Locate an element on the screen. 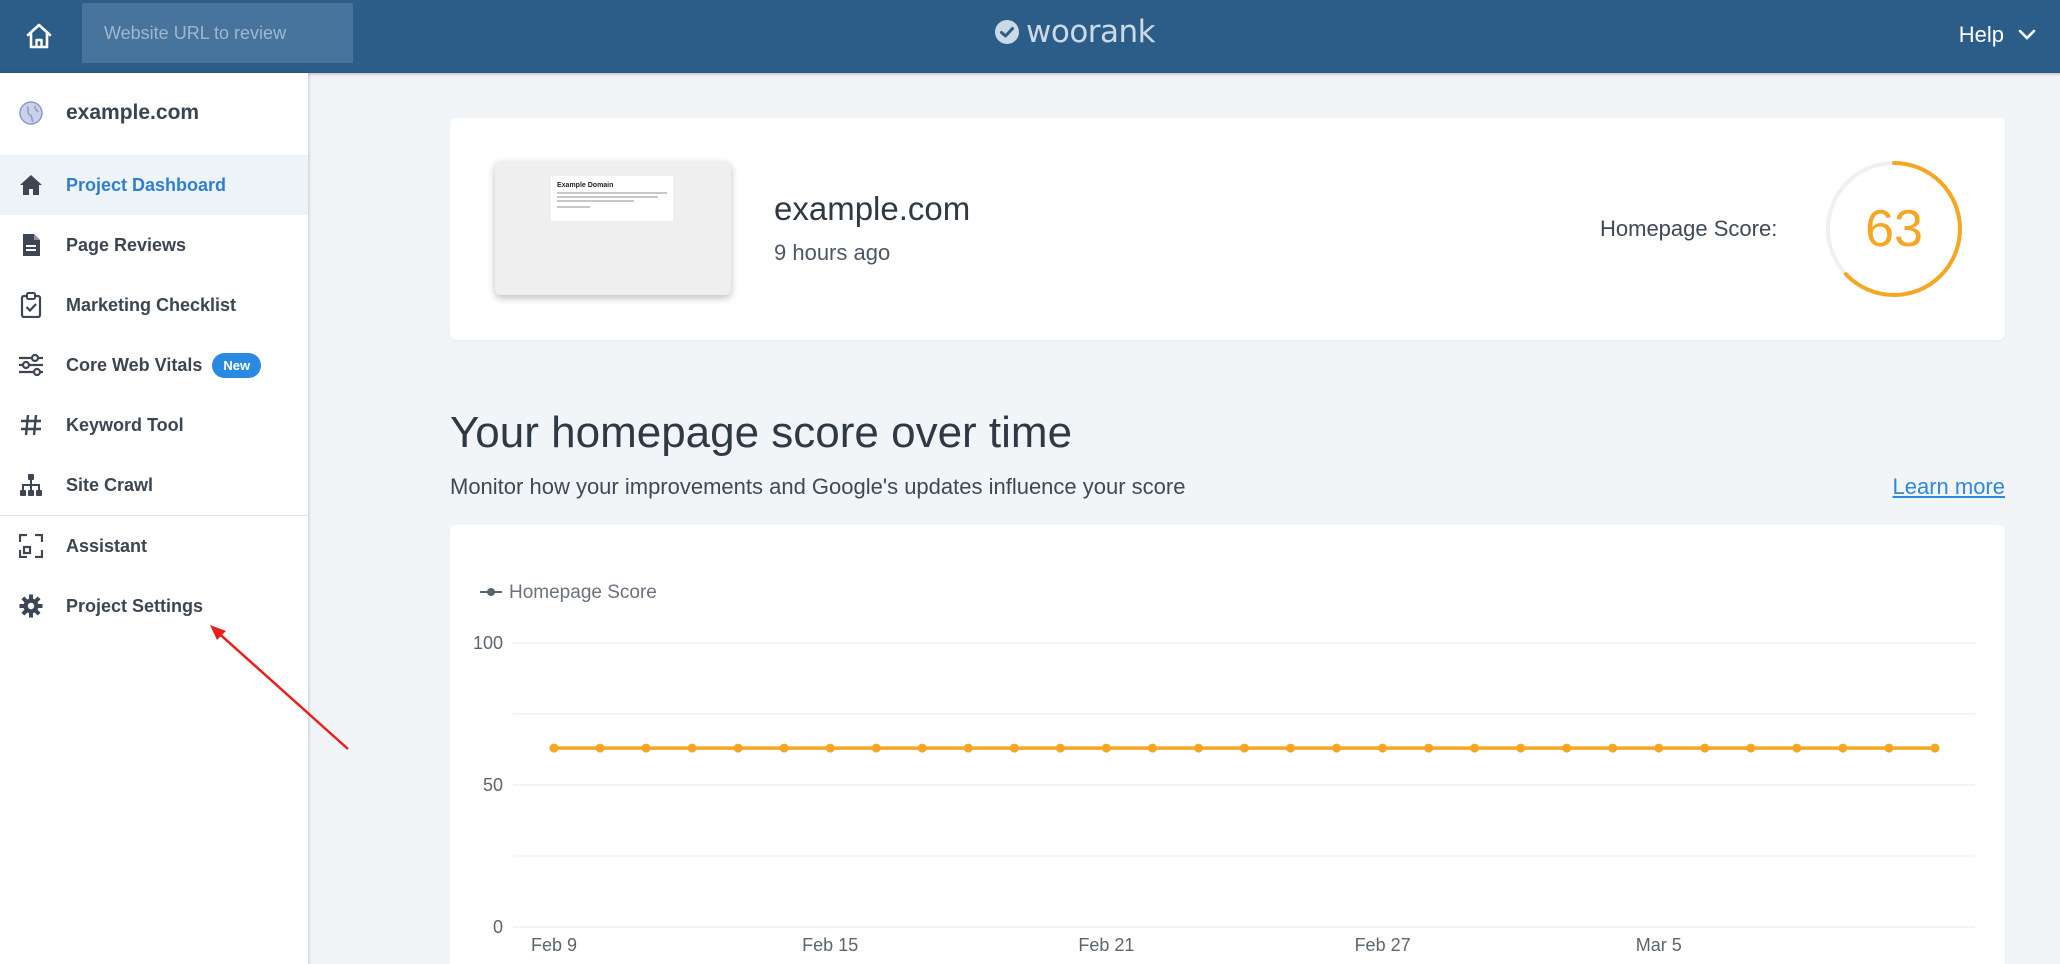 The height and width of the screenshot is (964, 2060). globe-icon is located at coordinates (31, 113).